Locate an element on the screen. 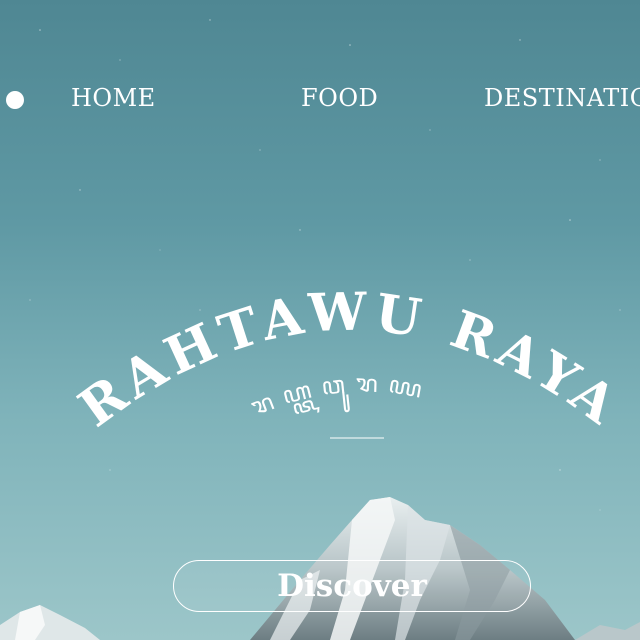 The width and height of the screenshot is (640, 640). discover-button: Discover is located at coordinates (352, 586).